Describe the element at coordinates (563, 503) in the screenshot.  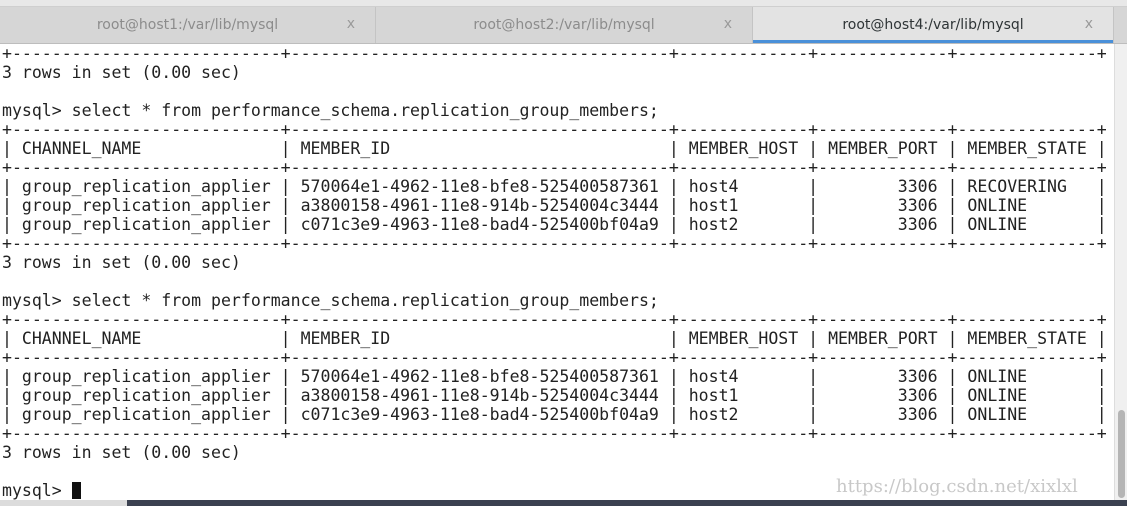
I see `desktop-bottom-strip` at that location.